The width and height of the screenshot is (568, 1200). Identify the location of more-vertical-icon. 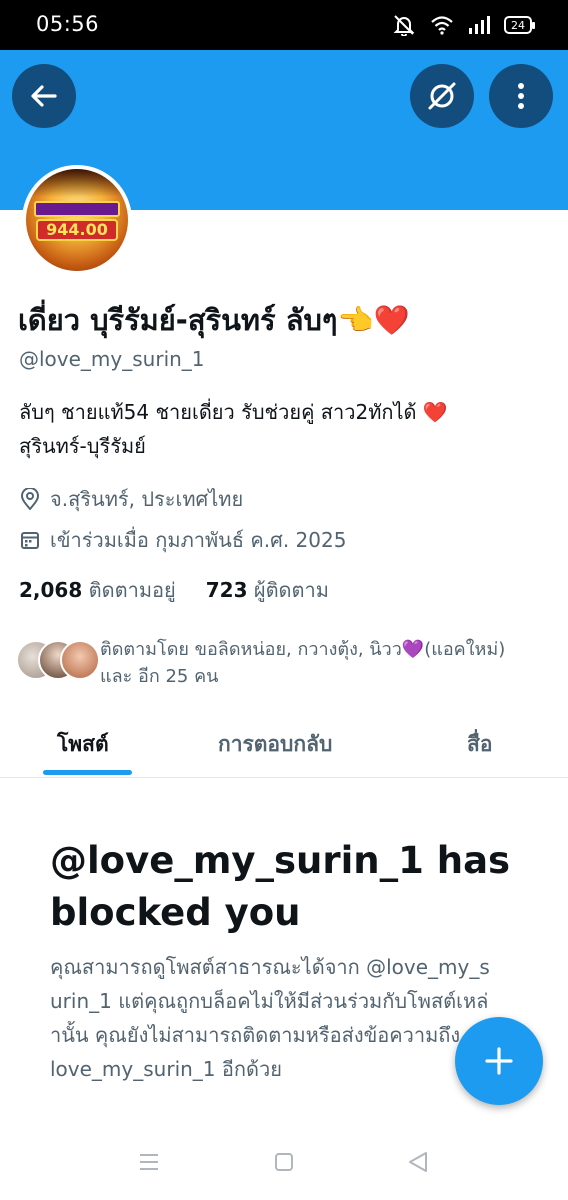
(521, 96).